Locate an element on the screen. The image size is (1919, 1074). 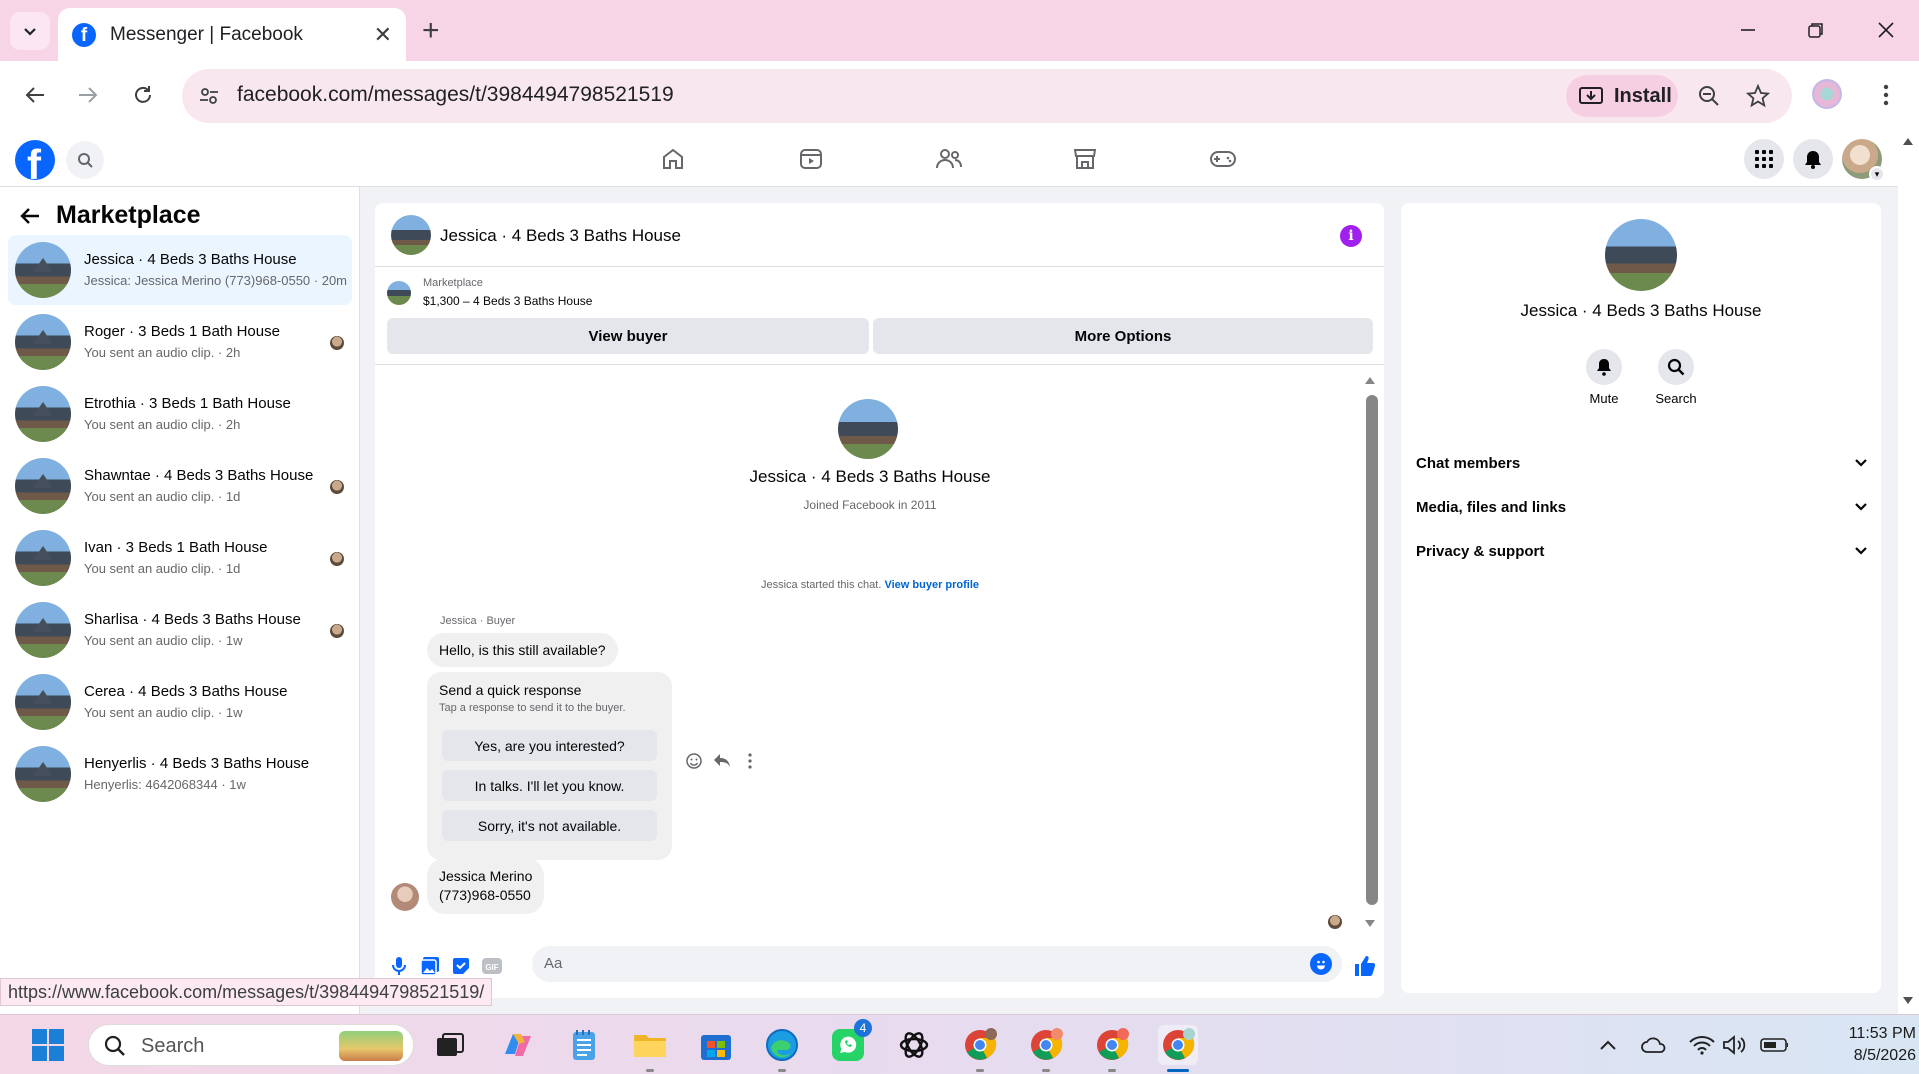
nav-gaming is located at coordinates (1223, 159).